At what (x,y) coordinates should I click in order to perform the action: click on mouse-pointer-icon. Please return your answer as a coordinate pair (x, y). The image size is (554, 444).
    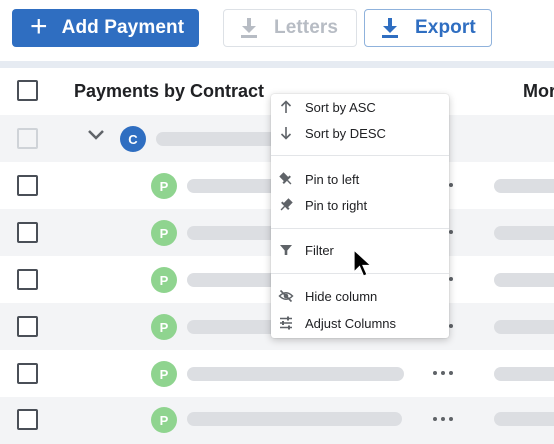
    Looking at the image, I should click on (363, 263).